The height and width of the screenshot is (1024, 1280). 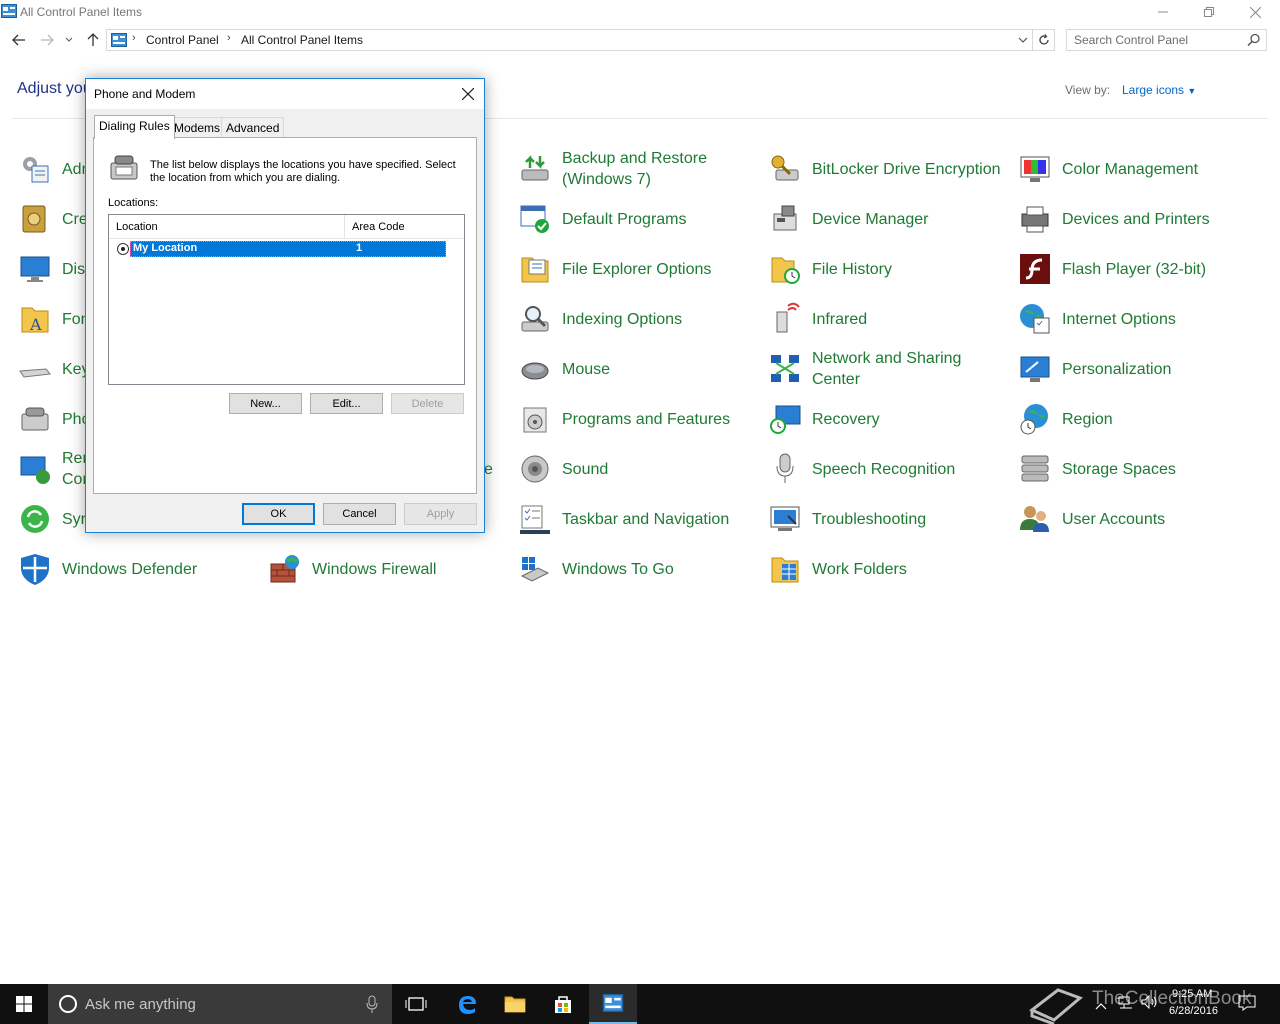 I want to click on volume-tray-button, so click(x=1150, y=1004).